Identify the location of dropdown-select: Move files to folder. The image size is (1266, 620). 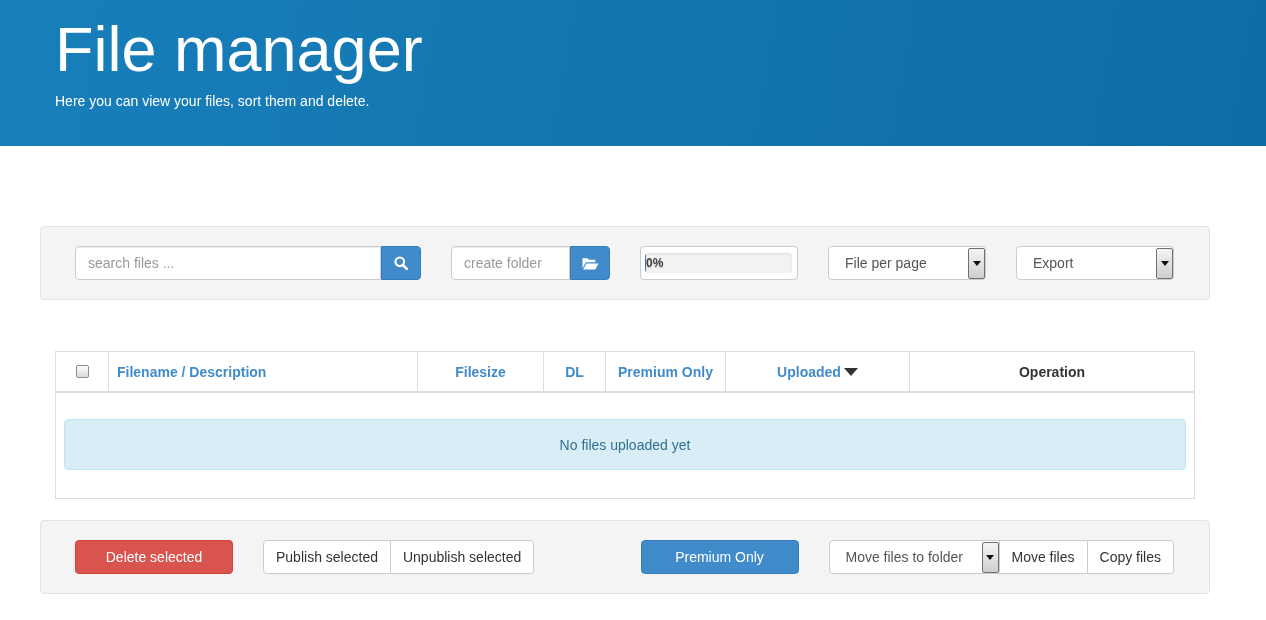
(914, 557).